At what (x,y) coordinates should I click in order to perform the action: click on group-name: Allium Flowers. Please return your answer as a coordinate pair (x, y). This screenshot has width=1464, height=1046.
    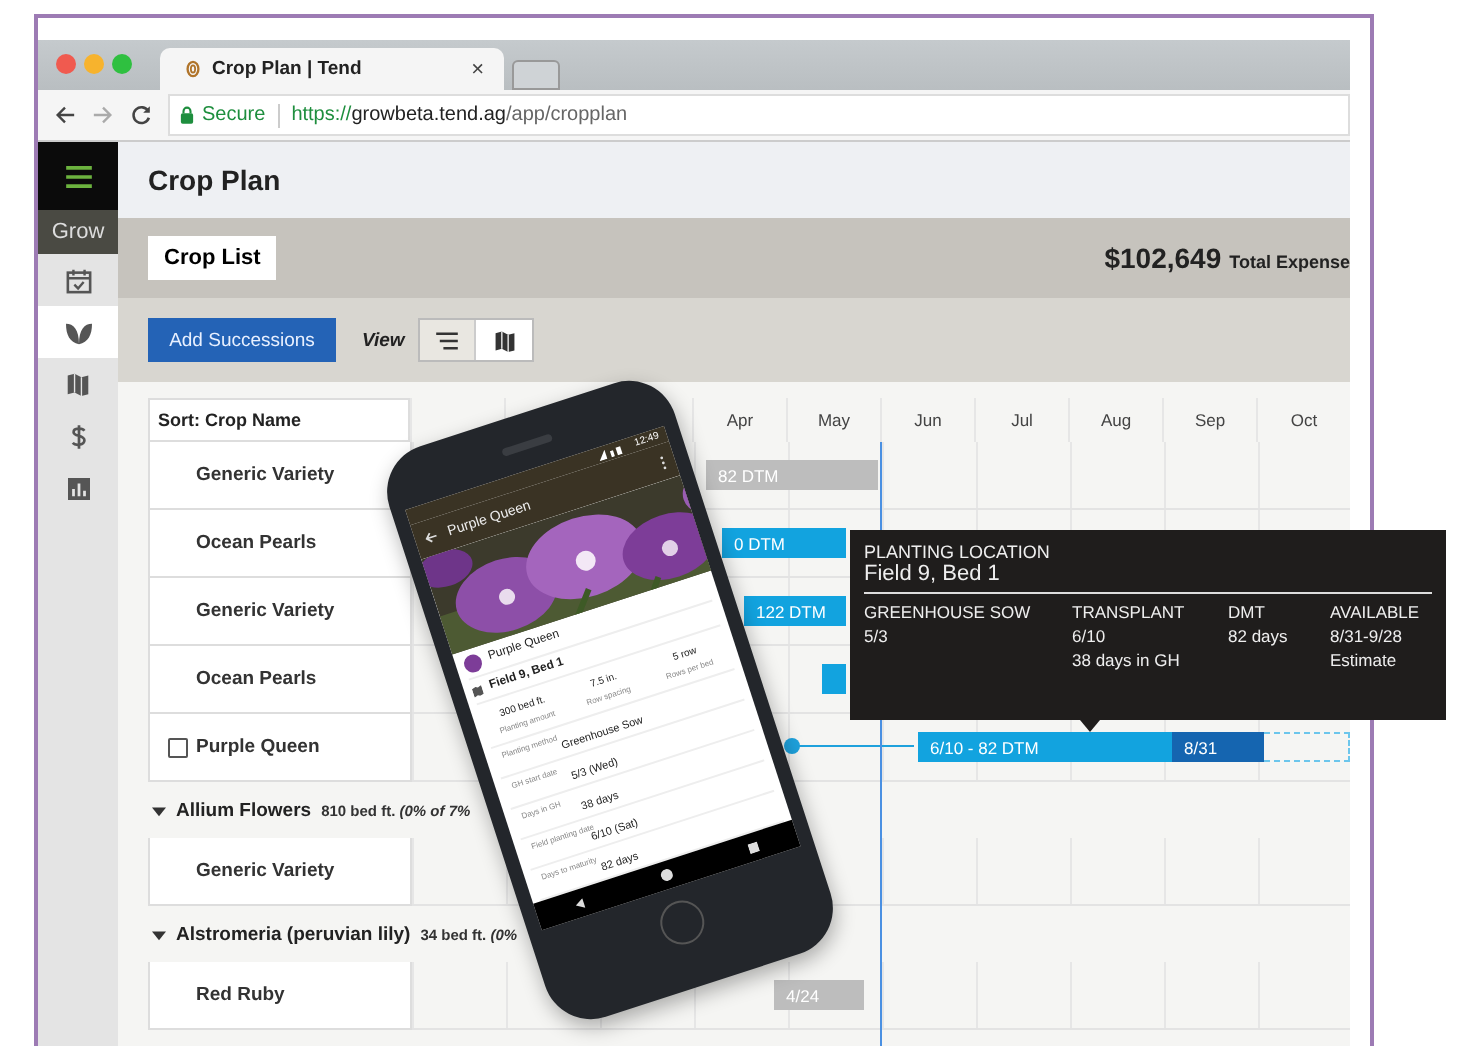
    Looking at the image, I should click on (244, 810).